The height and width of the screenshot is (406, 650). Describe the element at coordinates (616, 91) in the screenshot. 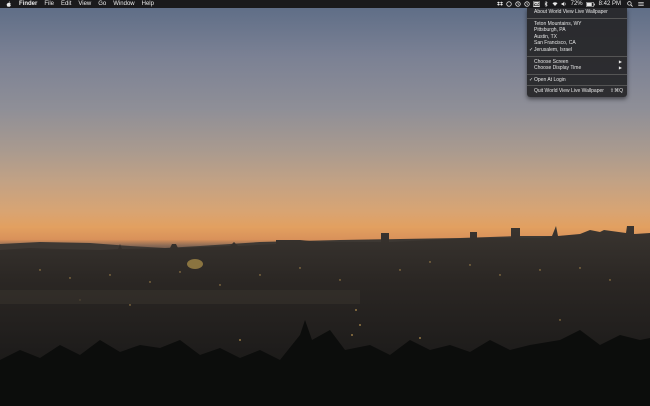

I see `quit-shortcut: ⇧⌘Q` at that location.